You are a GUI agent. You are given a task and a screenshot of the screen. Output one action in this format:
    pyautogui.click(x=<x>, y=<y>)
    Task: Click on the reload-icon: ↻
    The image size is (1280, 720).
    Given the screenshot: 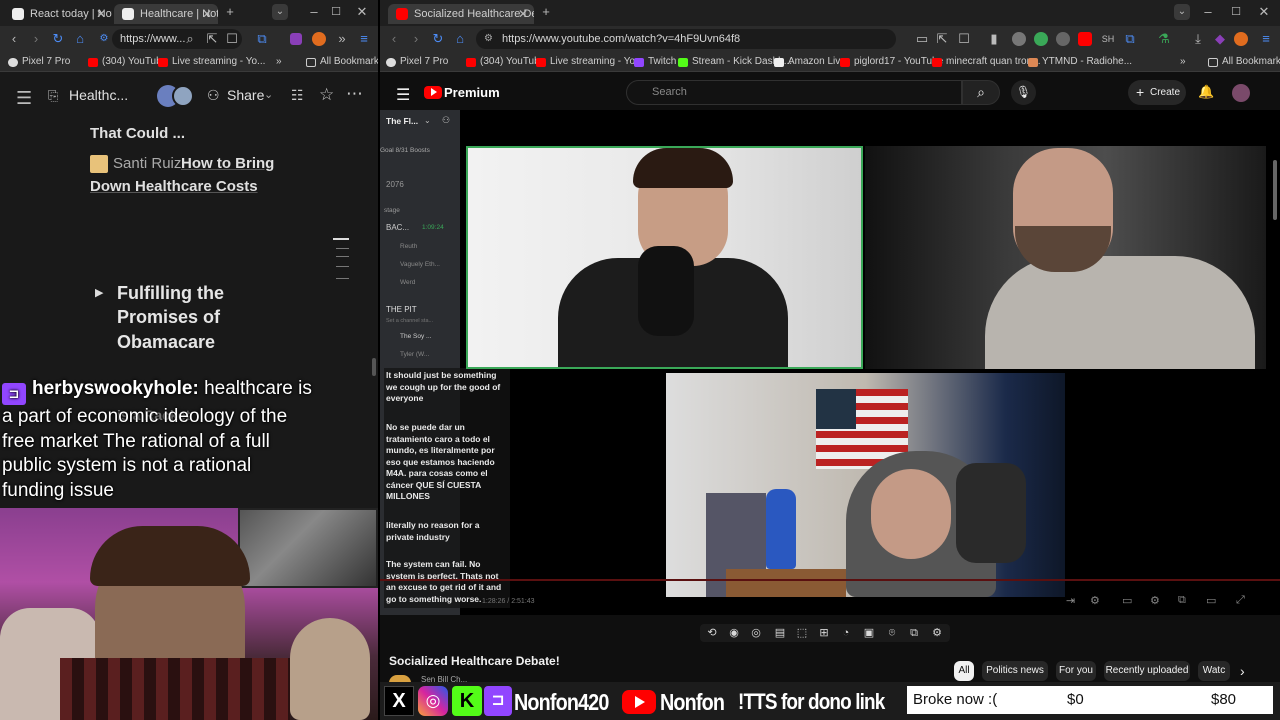 What is the action you would take?
    pyautogui.click(x=438, y=39)
    